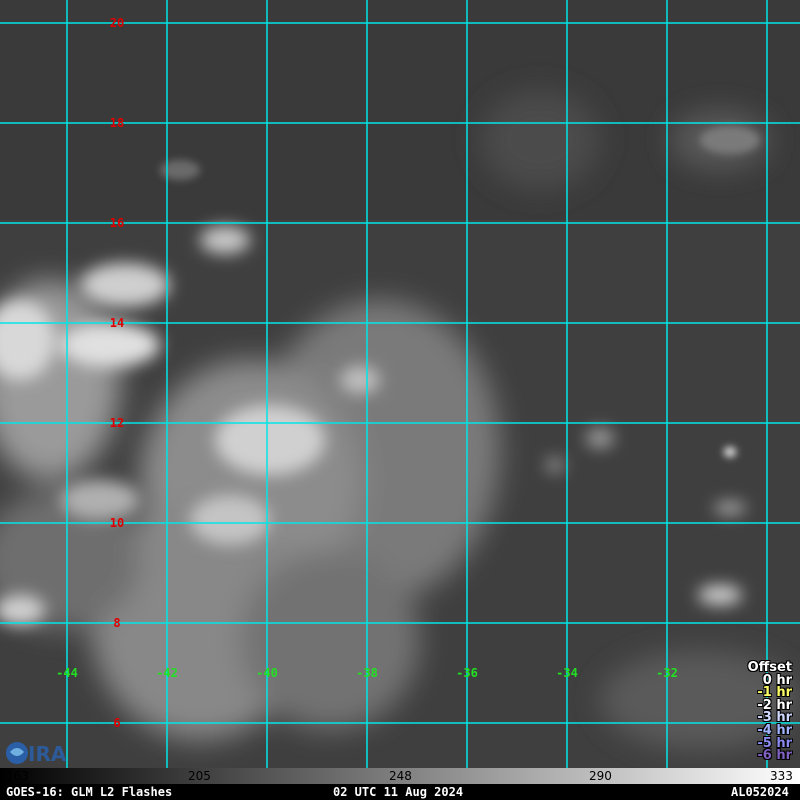  Describe the element at coordinates (117, 223) in the screenshot. I see `latitude-label: 16` at that location.